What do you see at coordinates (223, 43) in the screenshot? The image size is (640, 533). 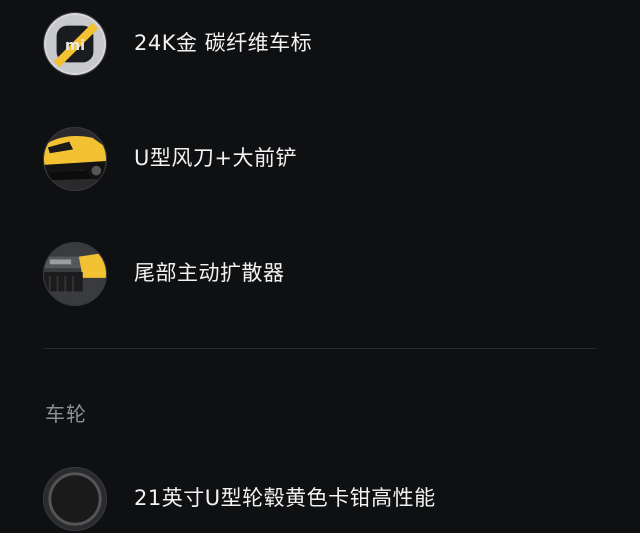 I see `item-label: 24K金 碳纤维车标` at bounding box center [223, 43].